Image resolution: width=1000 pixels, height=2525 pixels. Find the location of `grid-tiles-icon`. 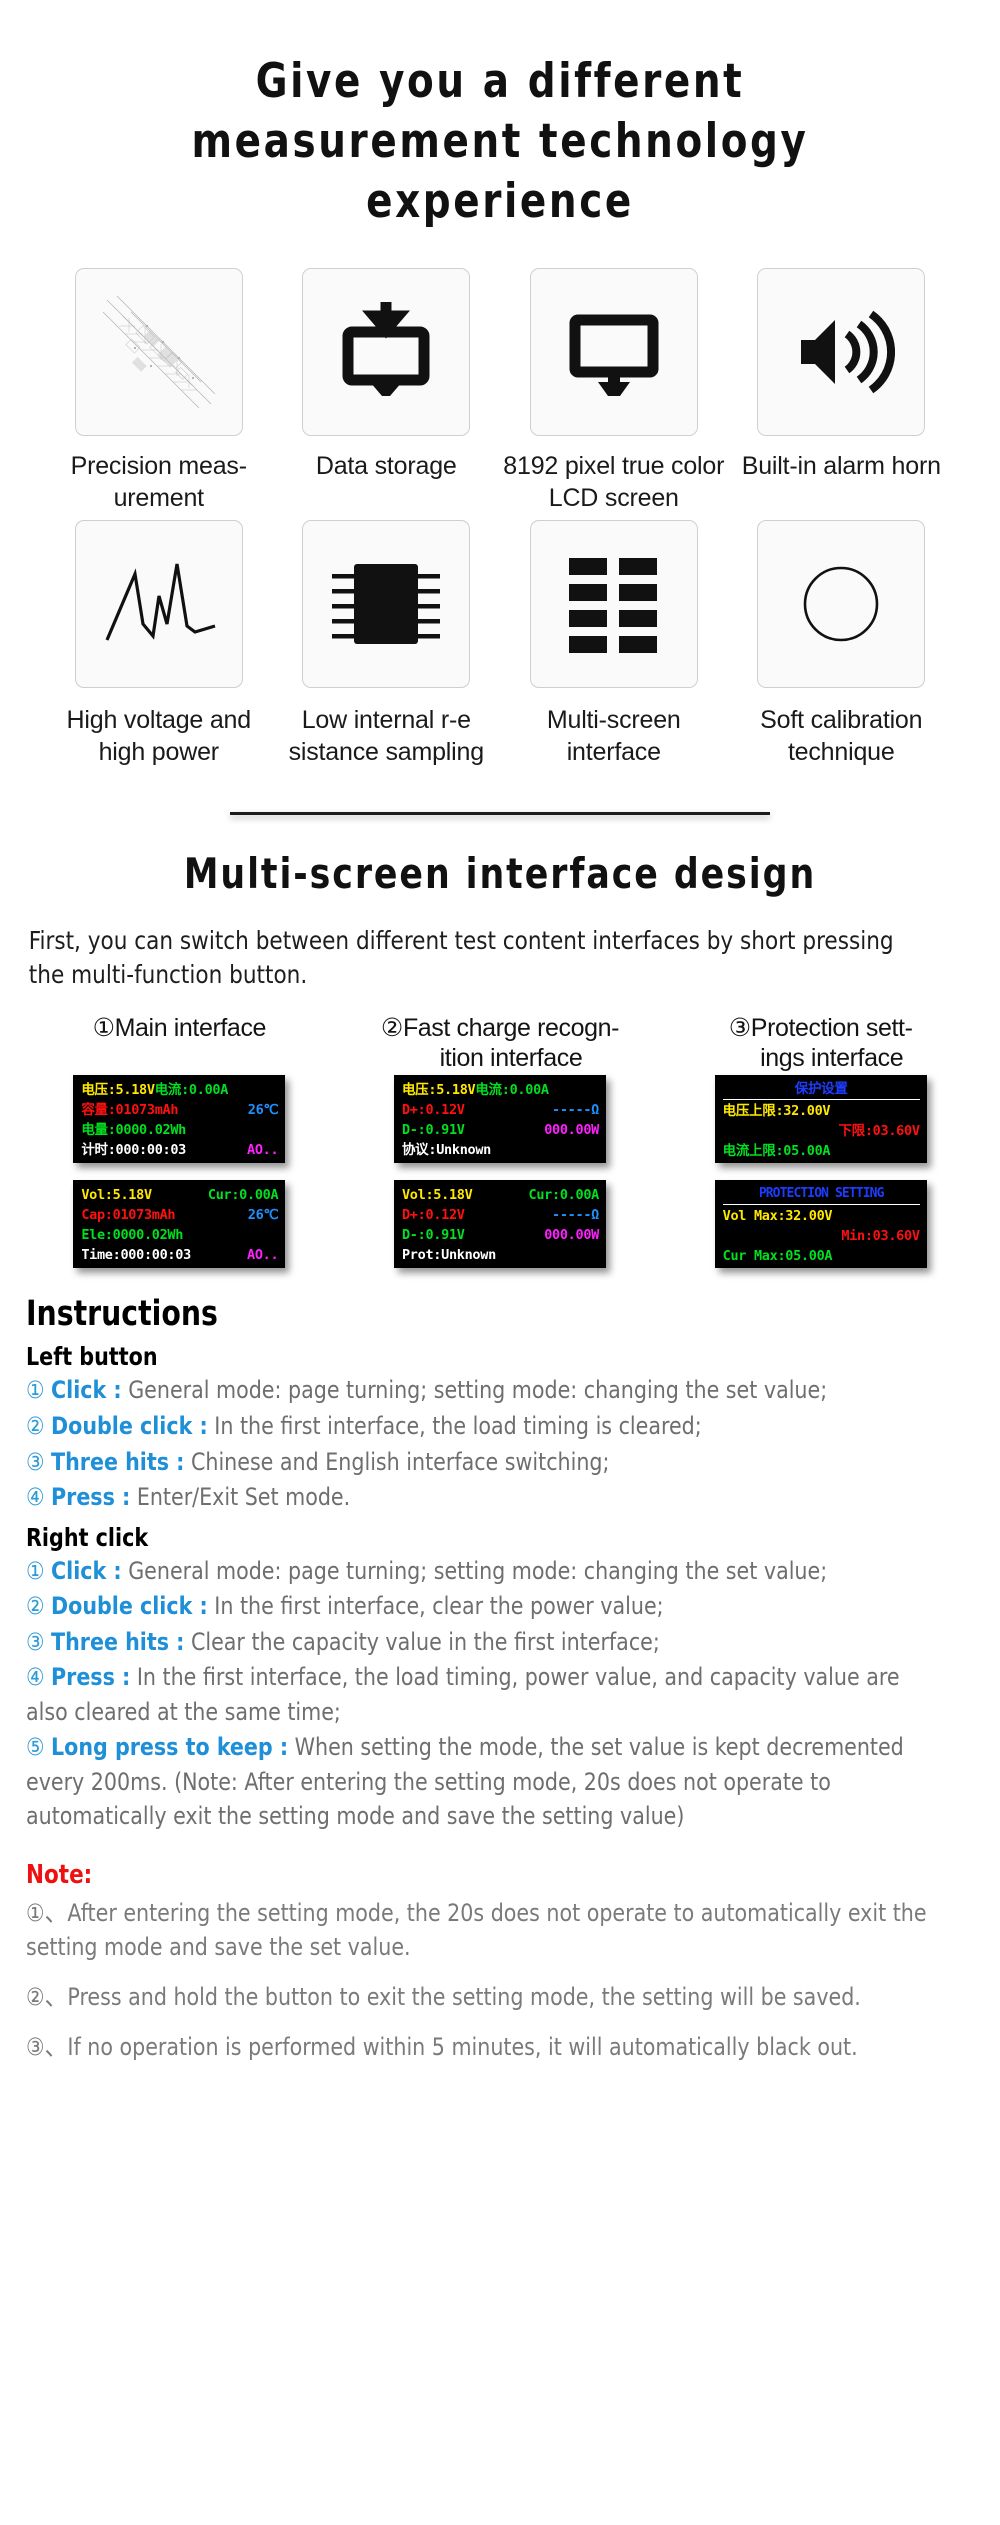

grid-tiles-icon is located at coordinates (612, 606).